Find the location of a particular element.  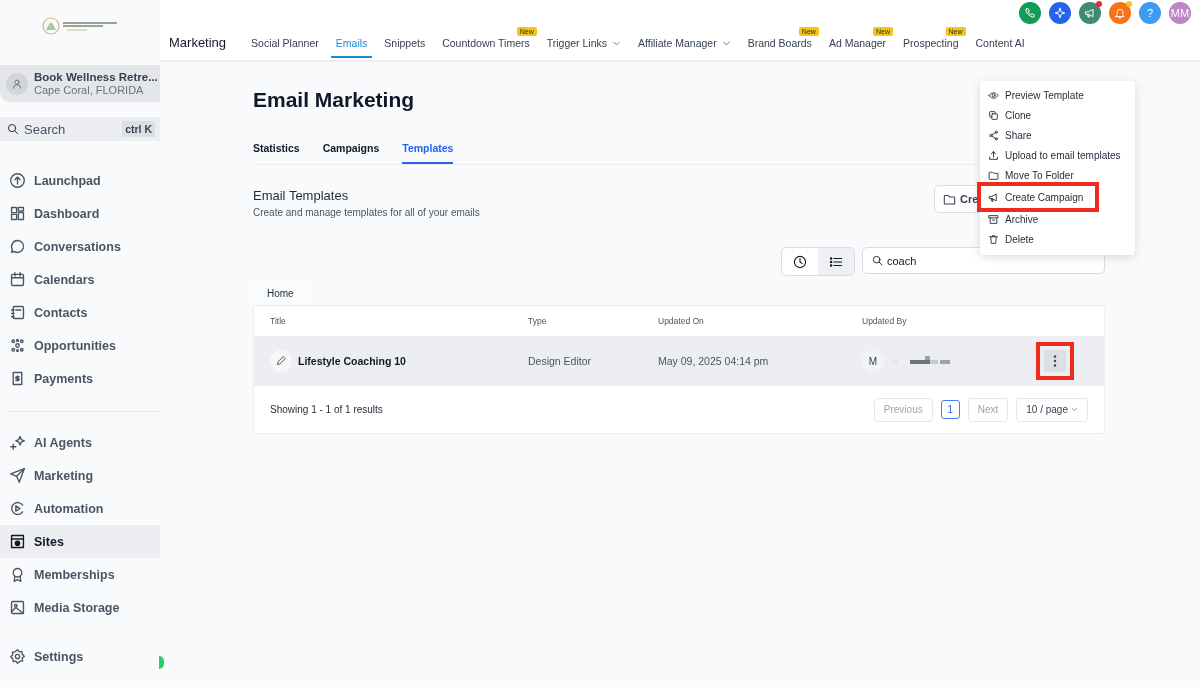

section-heading: Email Templates is located at coordinates (301, 195).